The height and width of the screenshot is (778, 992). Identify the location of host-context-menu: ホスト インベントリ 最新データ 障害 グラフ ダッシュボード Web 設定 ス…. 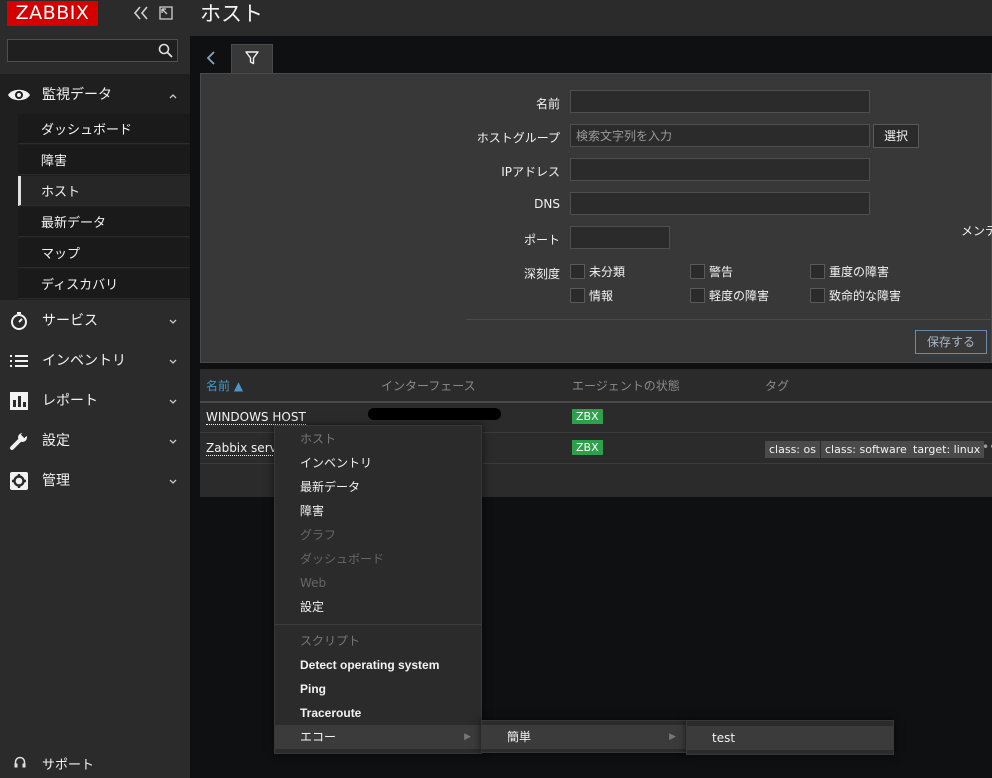
(378, 589).